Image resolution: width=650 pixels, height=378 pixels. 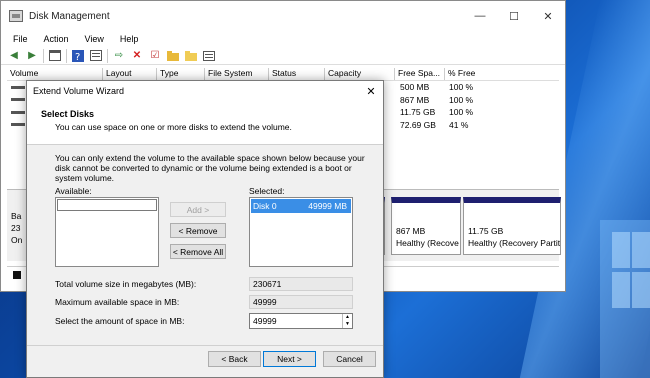 I want to click on column-capacity: Capacity, so click(x=360, y=74).